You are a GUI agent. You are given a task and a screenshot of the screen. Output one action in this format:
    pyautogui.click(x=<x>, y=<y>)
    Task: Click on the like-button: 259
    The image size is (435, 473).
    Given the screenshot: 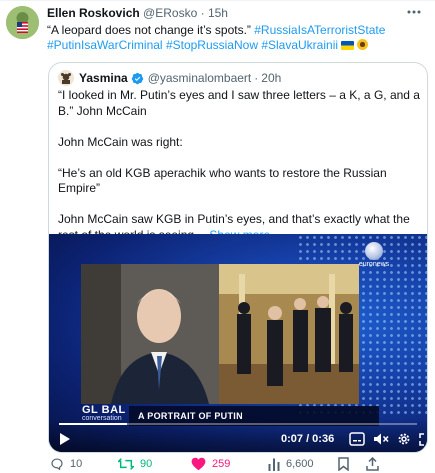 What is the action you would take?
    pyautogui.click(x=210, y=464)
    